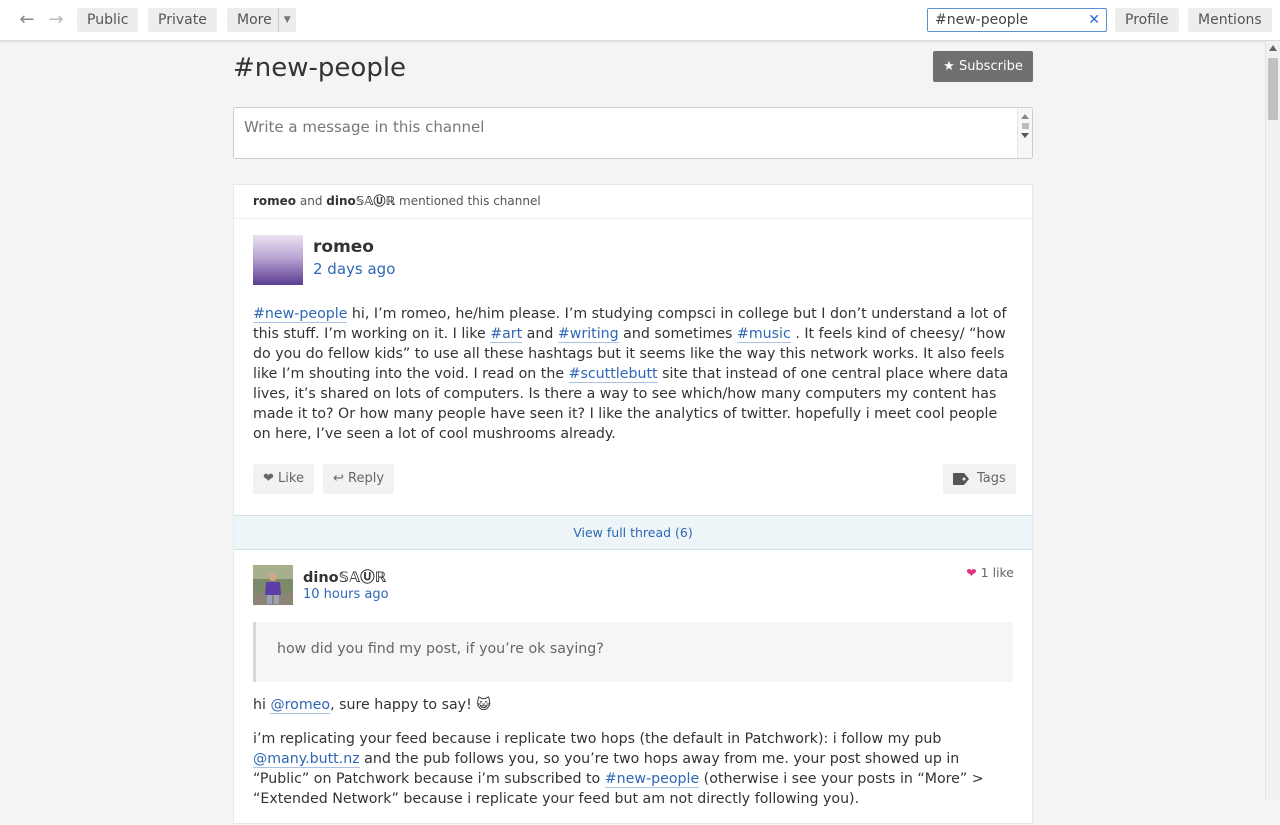 The width and height of the screenshot is (1280, 825). Describe the element at coordinates (997, 572) in the screenshot. I see `like-count-label: 1 like` at that location.